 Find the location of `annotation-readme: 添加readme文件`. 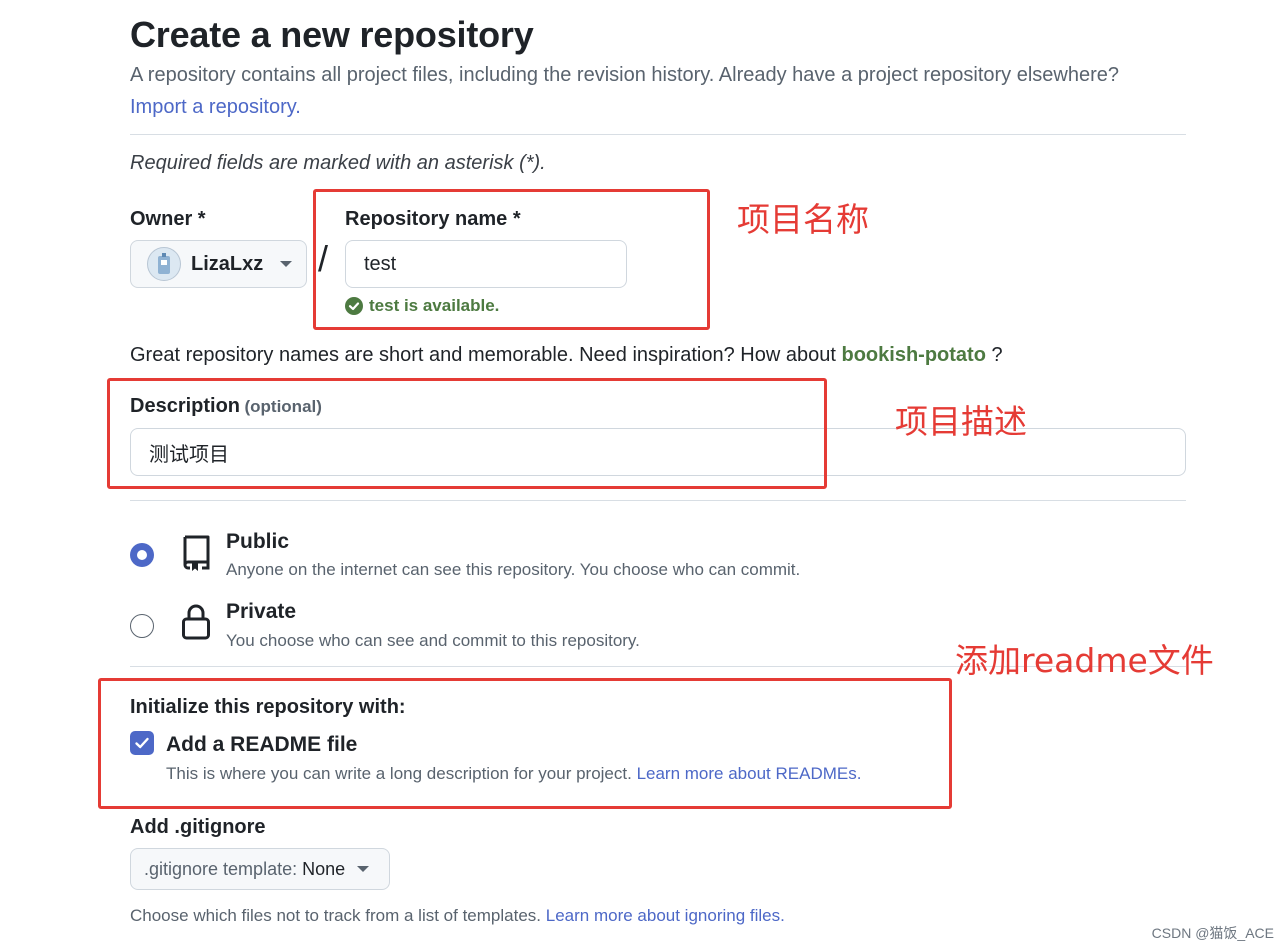

annotation-readme: 添加readme文件 is located at coordinates (1084, 660).